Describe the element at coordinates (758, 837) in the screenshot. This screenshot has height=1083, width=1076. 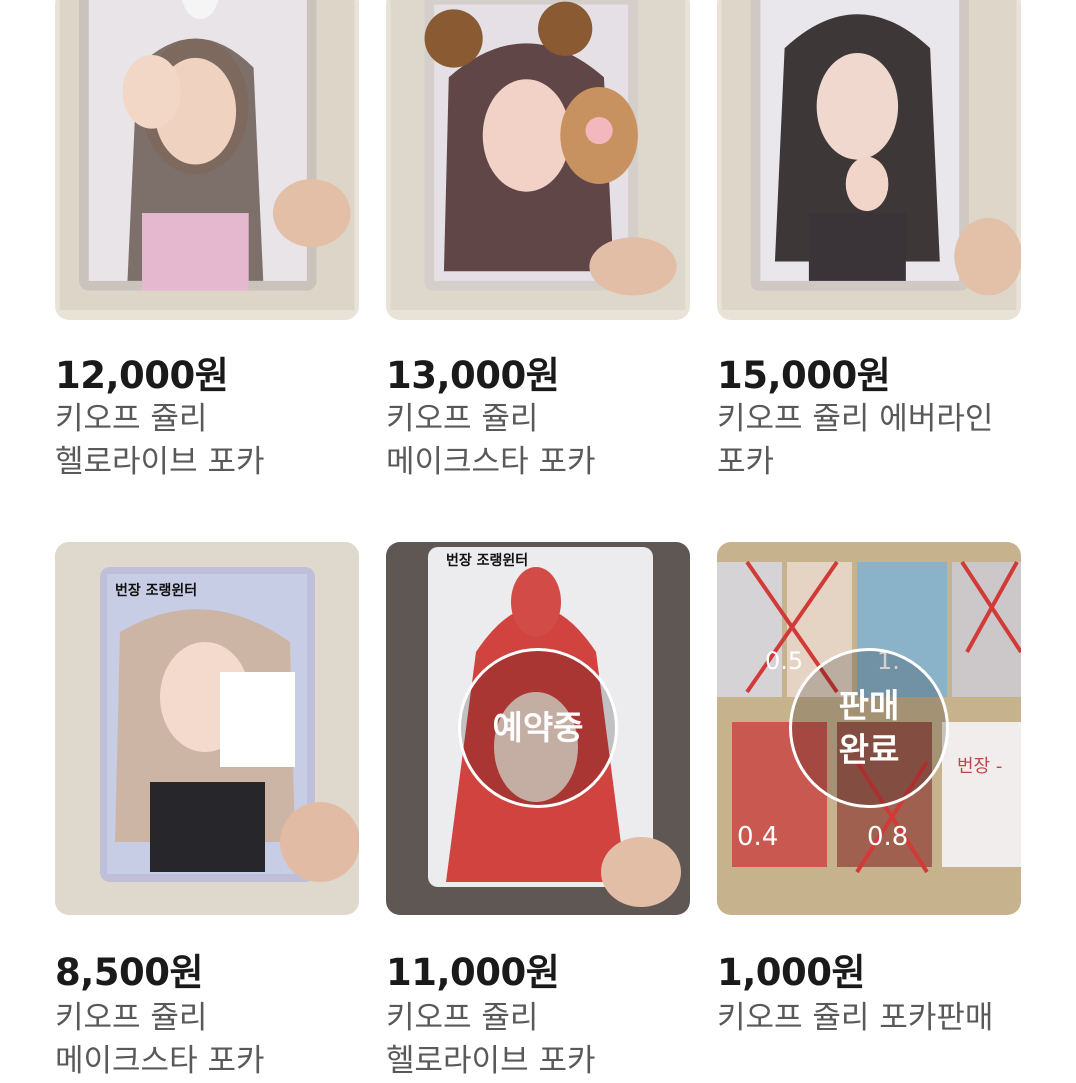
I see `photo-label: 0.4` at that location.